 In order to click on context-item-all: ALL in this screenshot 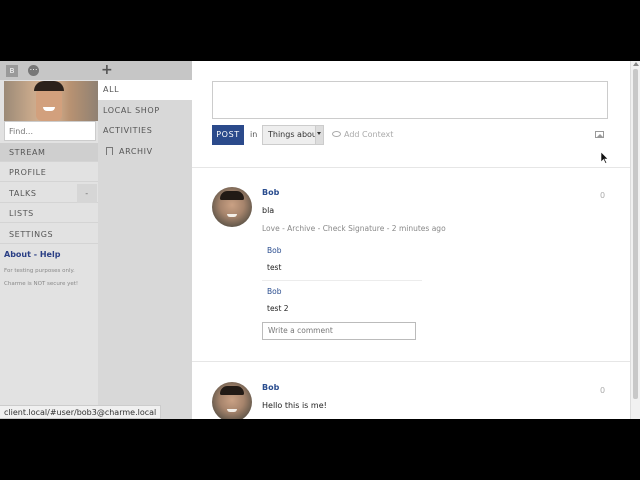, I will do `click(145, 90)`.